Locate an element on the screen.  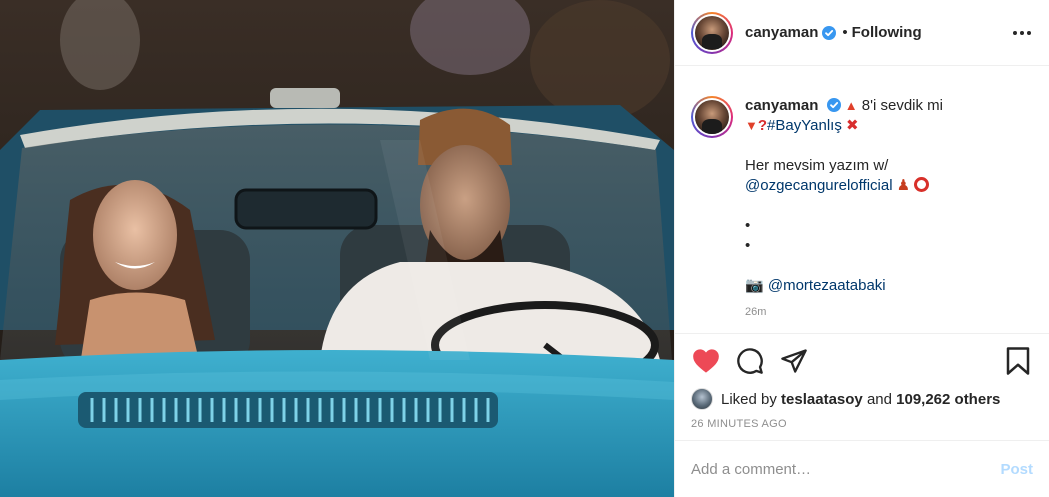
following-button: Following is located at coordinates (887, 32).